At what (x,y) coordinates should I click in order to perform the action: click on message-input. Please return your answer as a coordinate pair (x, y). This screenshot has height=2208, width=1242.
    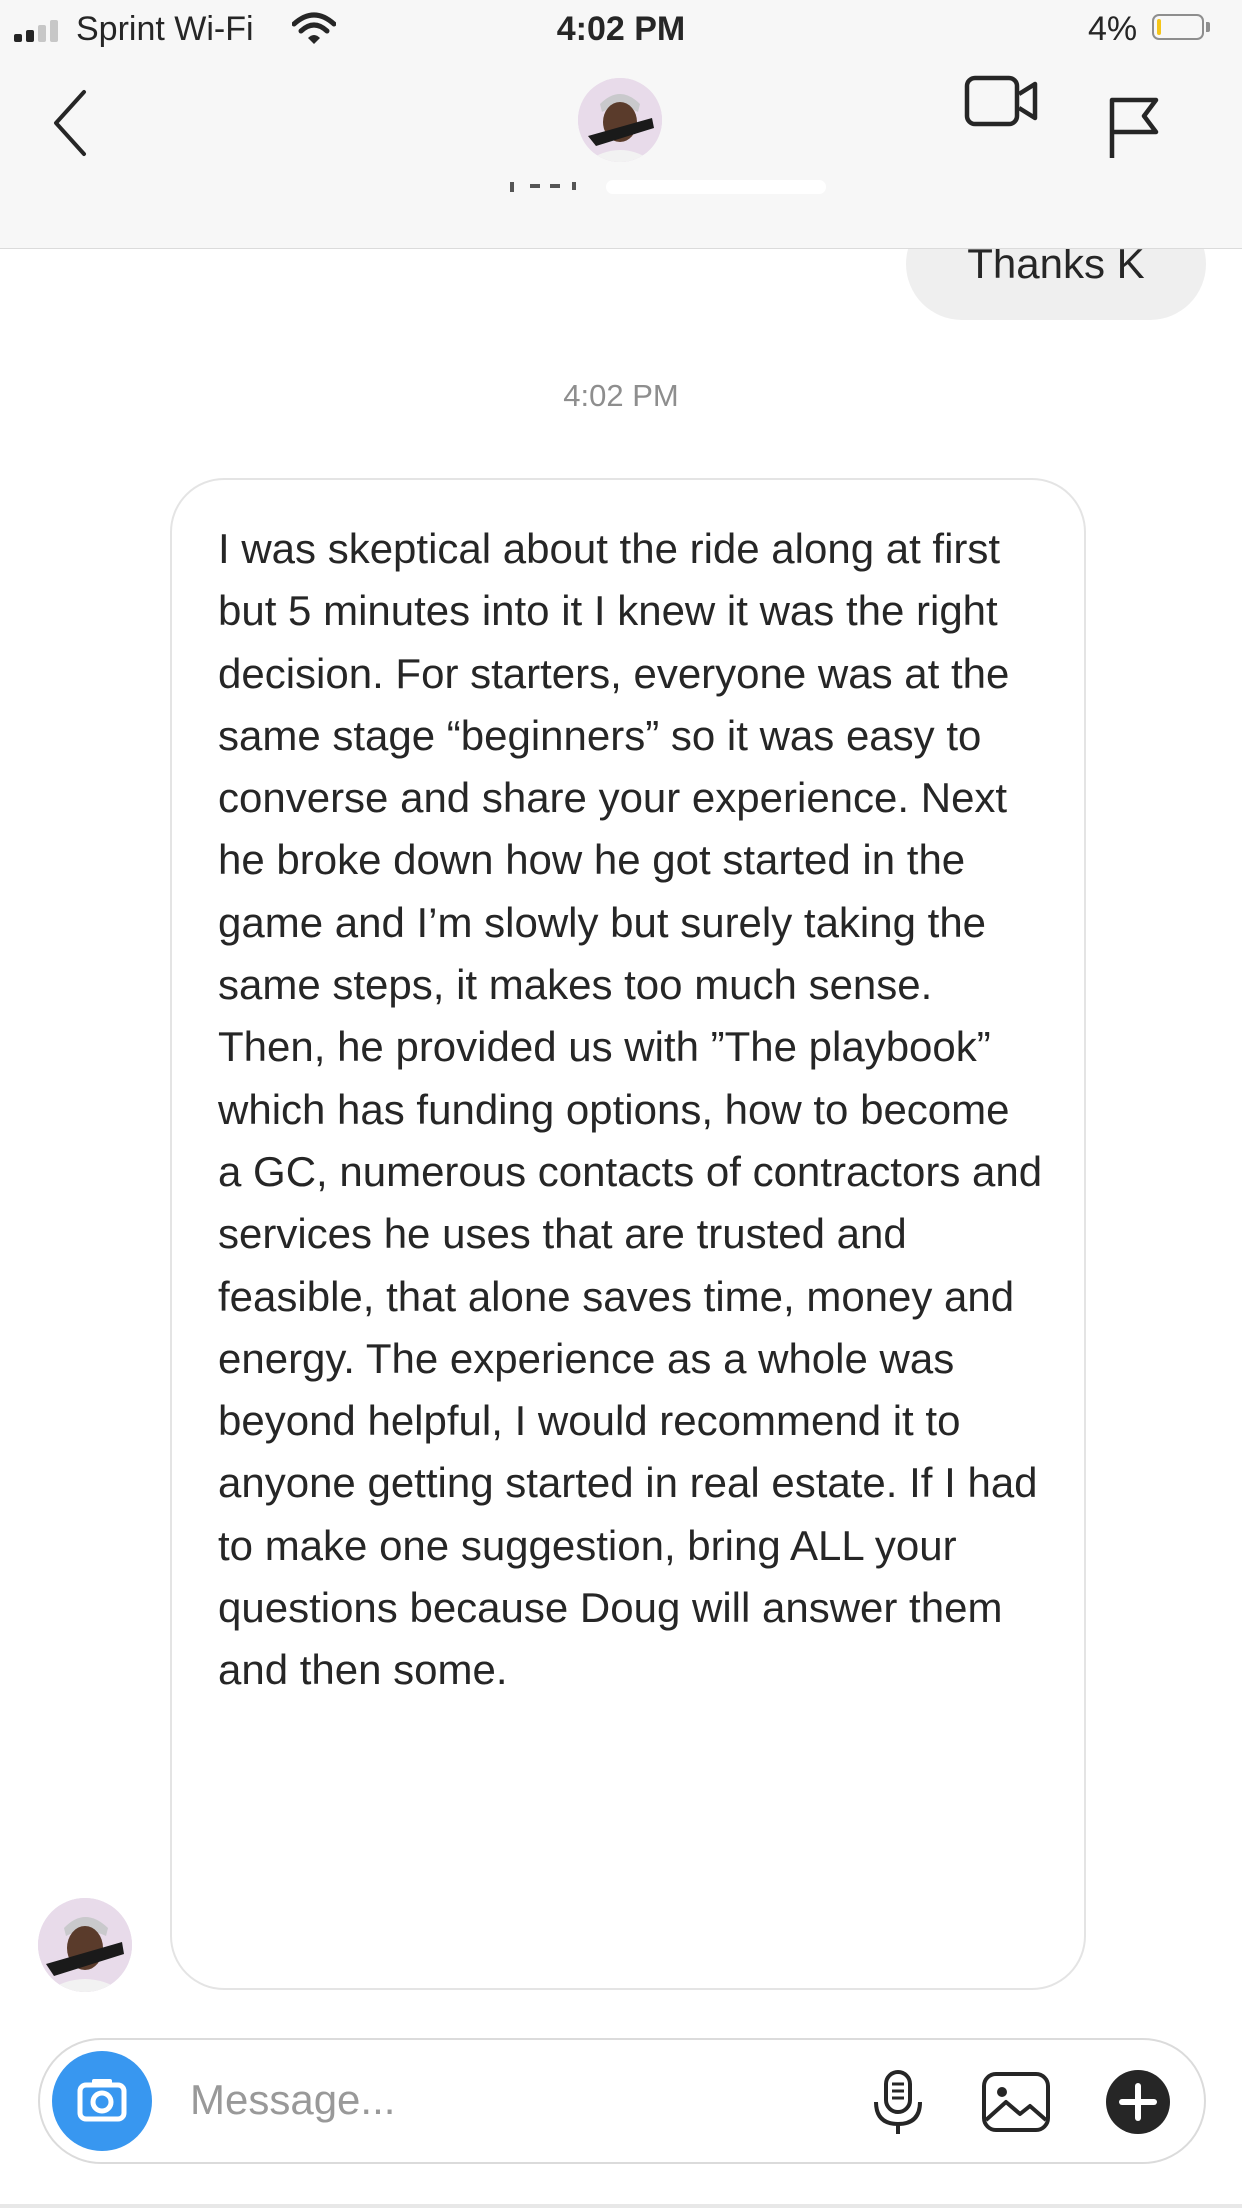
    Looking at the image, I should click on (440, 2100).